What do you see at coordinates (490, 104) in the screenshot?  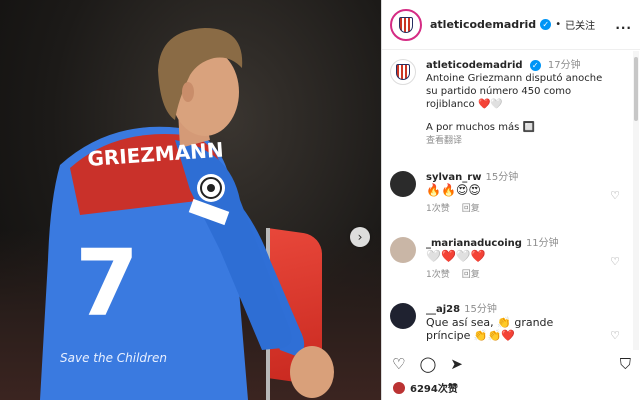 I see `caption-hearts: ❤️🤍` at bounding box center [490, 104].